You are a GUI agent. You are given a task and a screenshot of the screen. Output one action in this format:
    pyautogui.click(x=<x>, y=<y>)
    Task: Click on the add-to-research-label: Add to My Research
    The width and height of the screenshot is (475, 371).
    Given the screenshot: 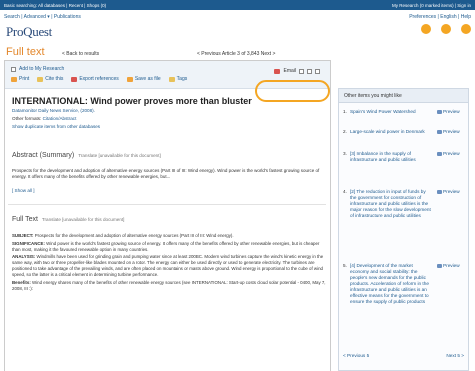 What is the action you would take?
    pyautogui.click(x=41, y=69)
    